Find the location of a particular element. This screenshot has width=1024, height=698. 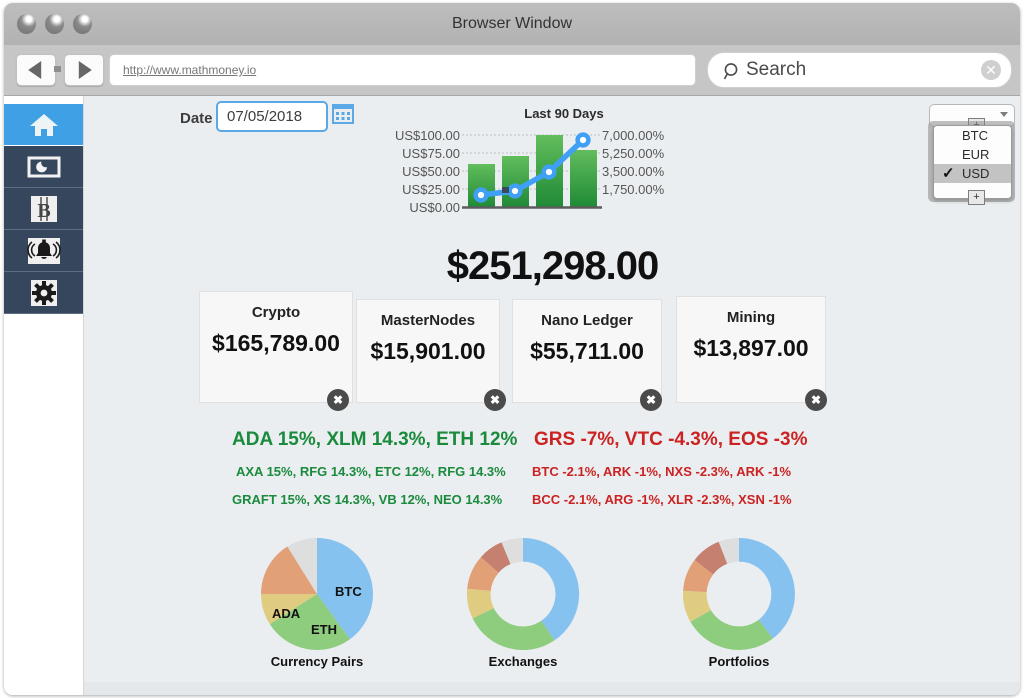

y2-tick-2: 5,250.00% is located at coordinates (633, 153).